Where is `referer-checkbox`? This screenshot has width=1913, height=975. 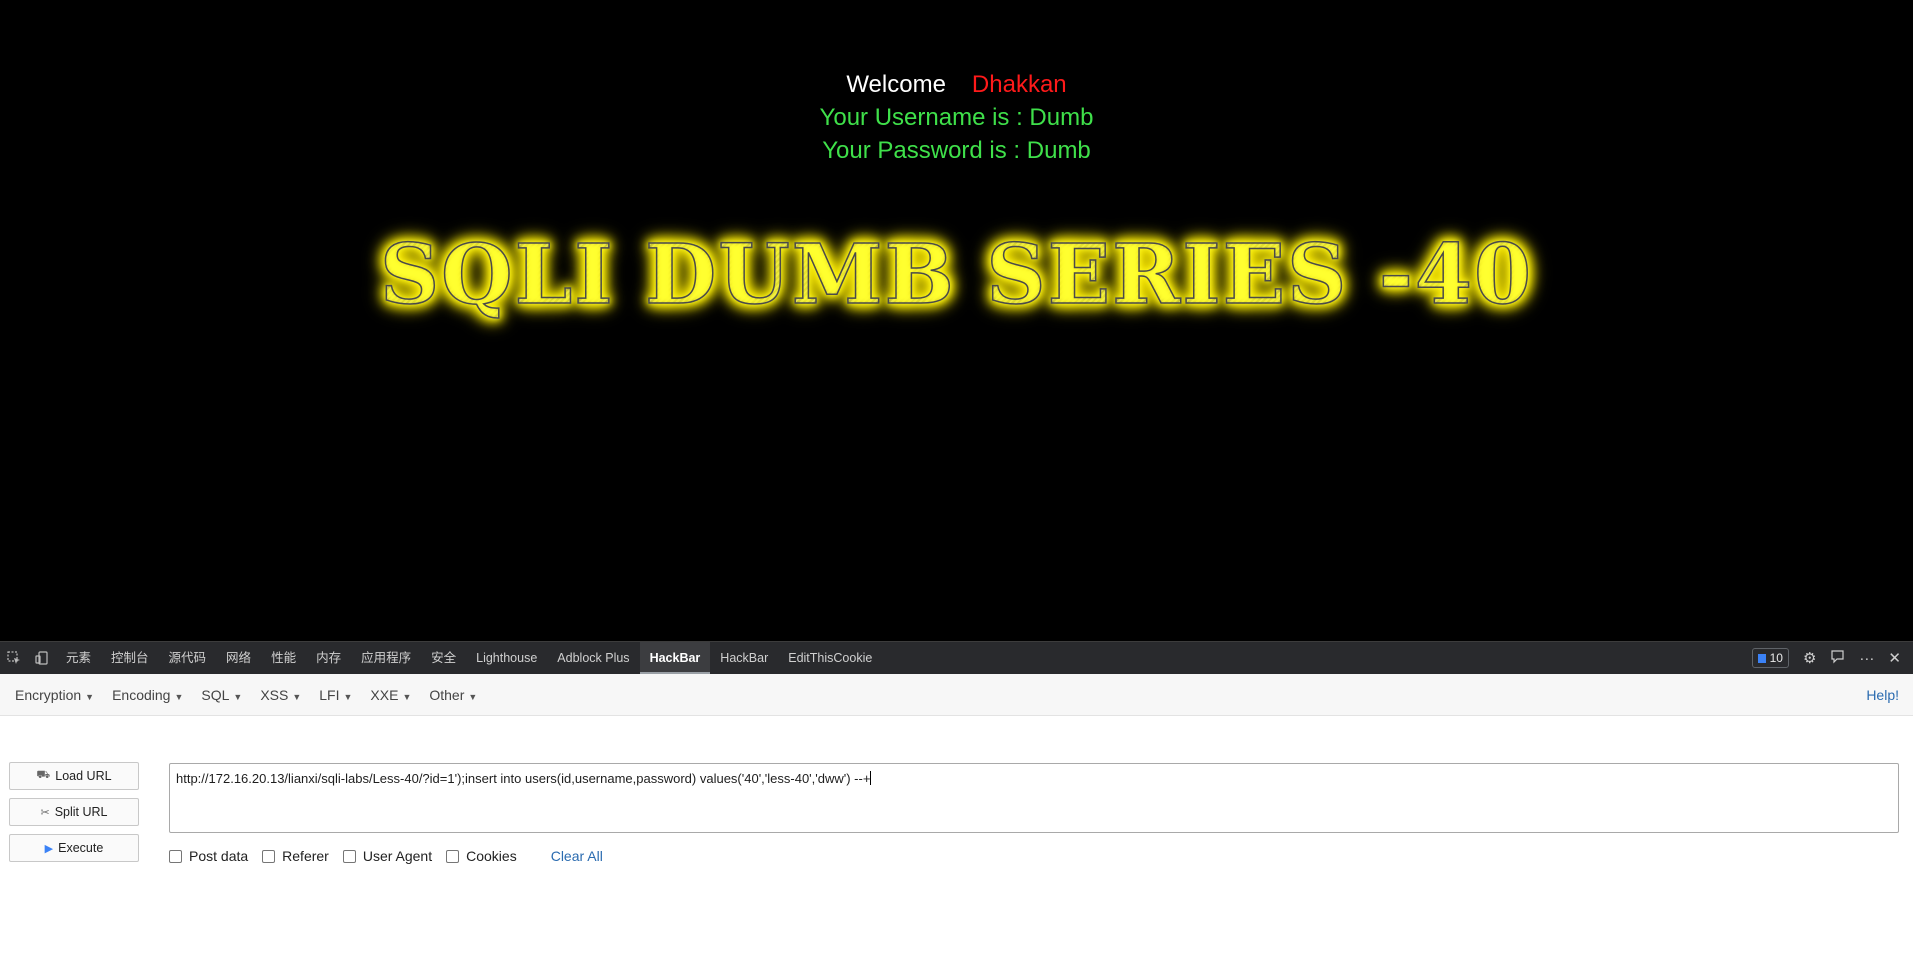
referer-checkbox is located at coordinates (269, 856).